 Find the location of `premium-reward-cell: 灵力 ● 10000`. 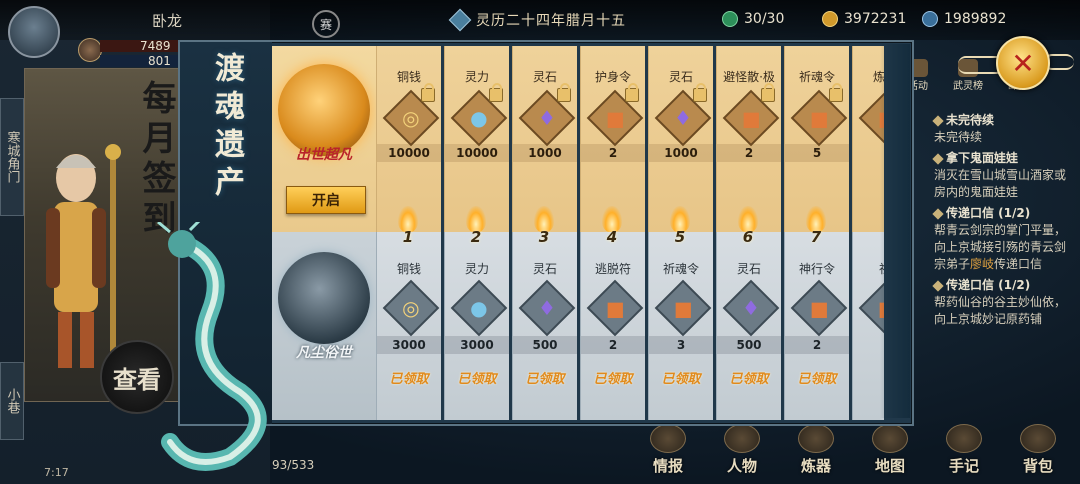

premium-reward-cell: 灵力 ● 10000 is located at coordinates (476, 139).